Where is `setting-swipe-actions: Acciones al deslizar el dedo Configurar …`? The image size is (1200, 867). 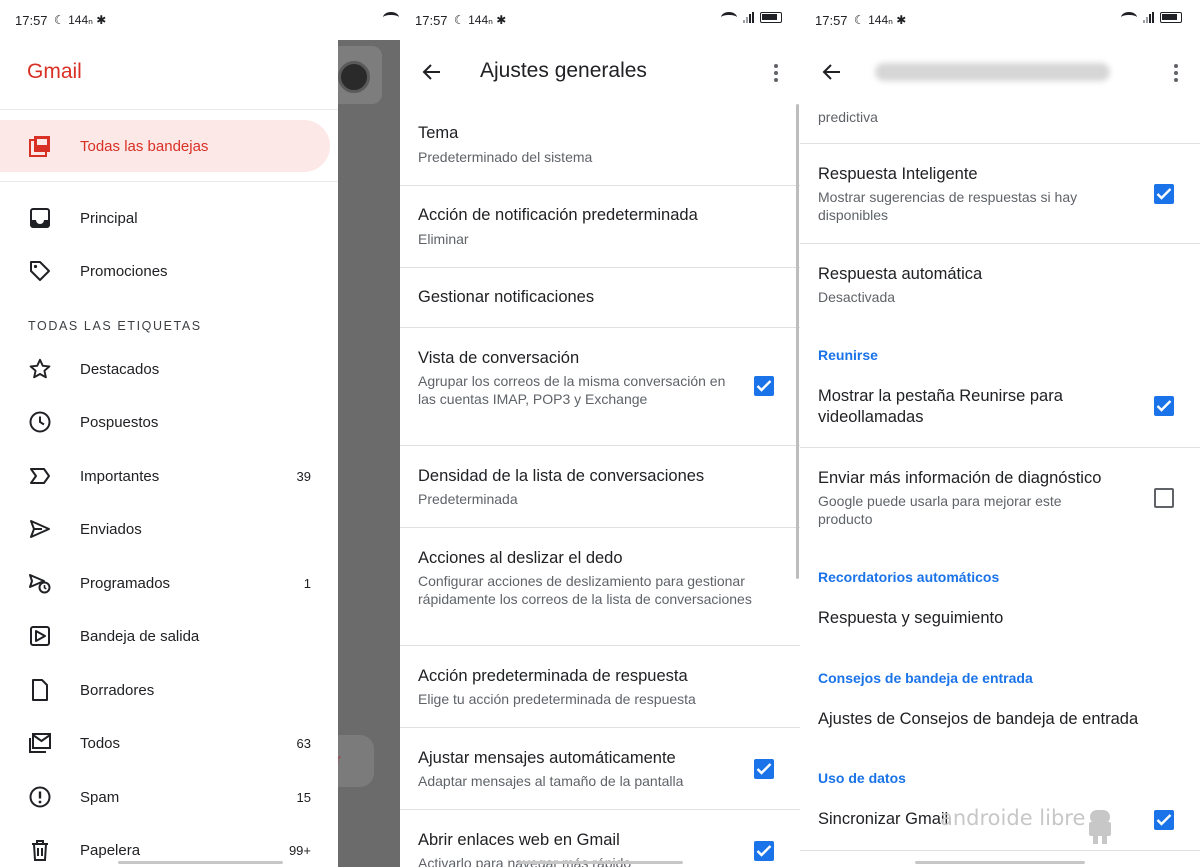 setting-swipe-actions: Acciones al deslizar el dedo Configurar … is located at coordinates (600, 587).